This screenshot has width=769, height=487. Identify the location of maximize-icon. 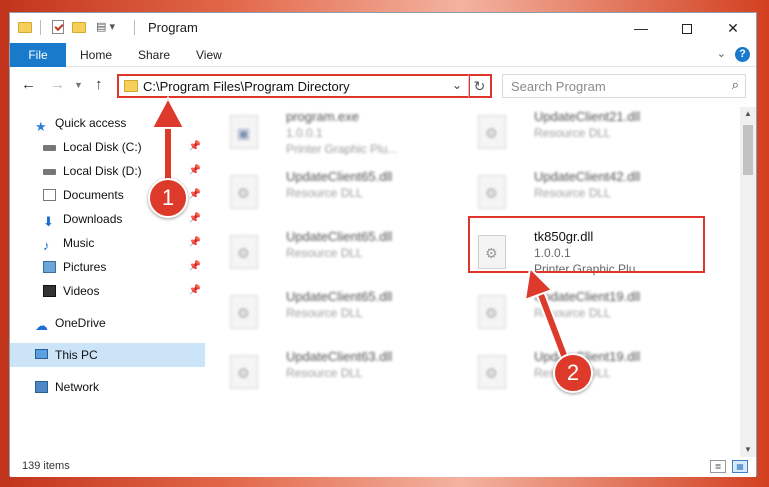
(687, 29).